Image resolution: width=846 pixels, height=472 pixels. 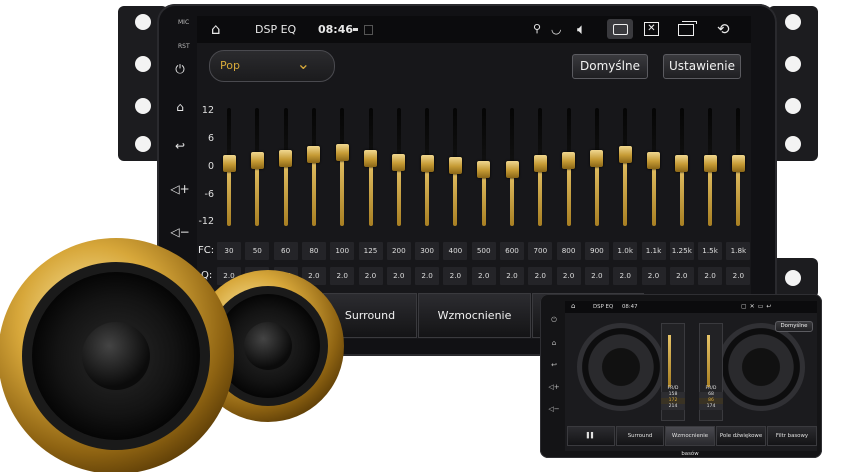 I want to click on fc-cell: 900, so click(x=596, y=251).